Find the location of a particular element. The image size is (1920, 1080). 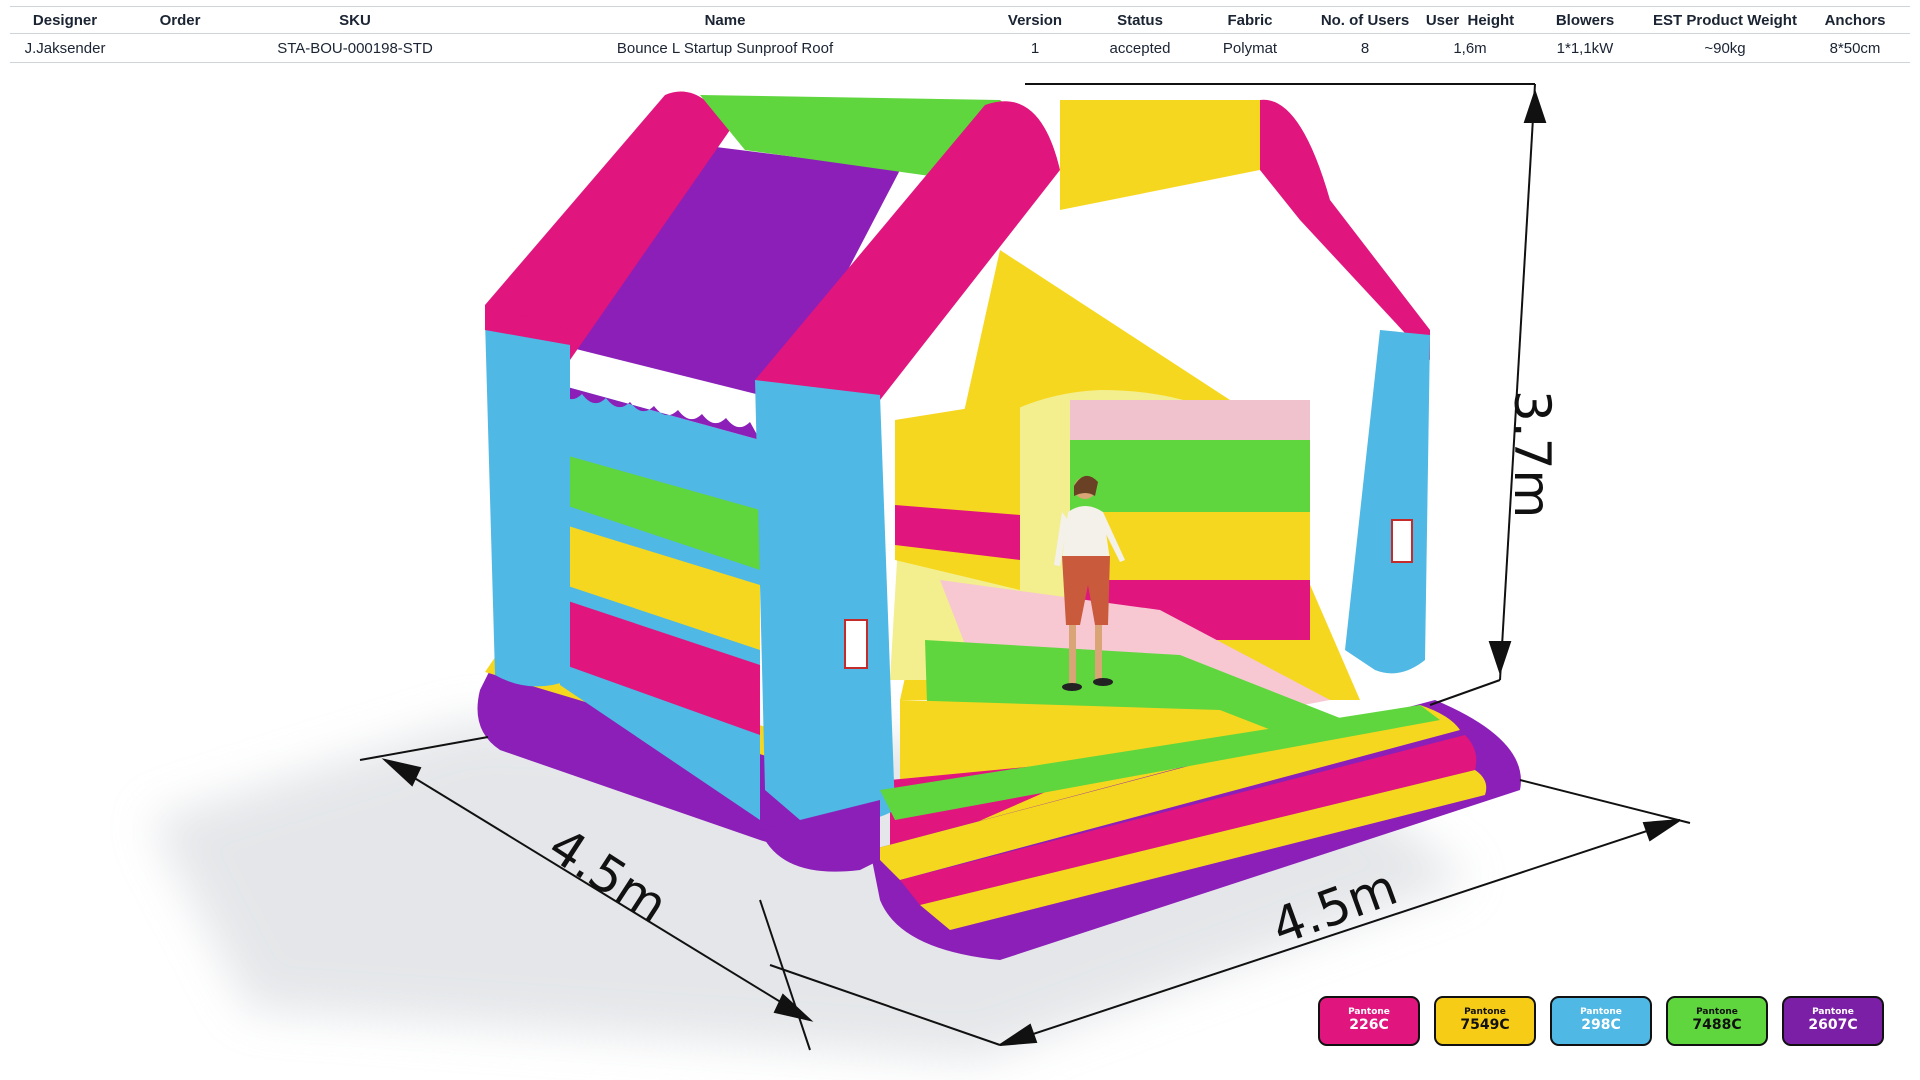

safety-sticker-right is located at coordinates (1402, 541).